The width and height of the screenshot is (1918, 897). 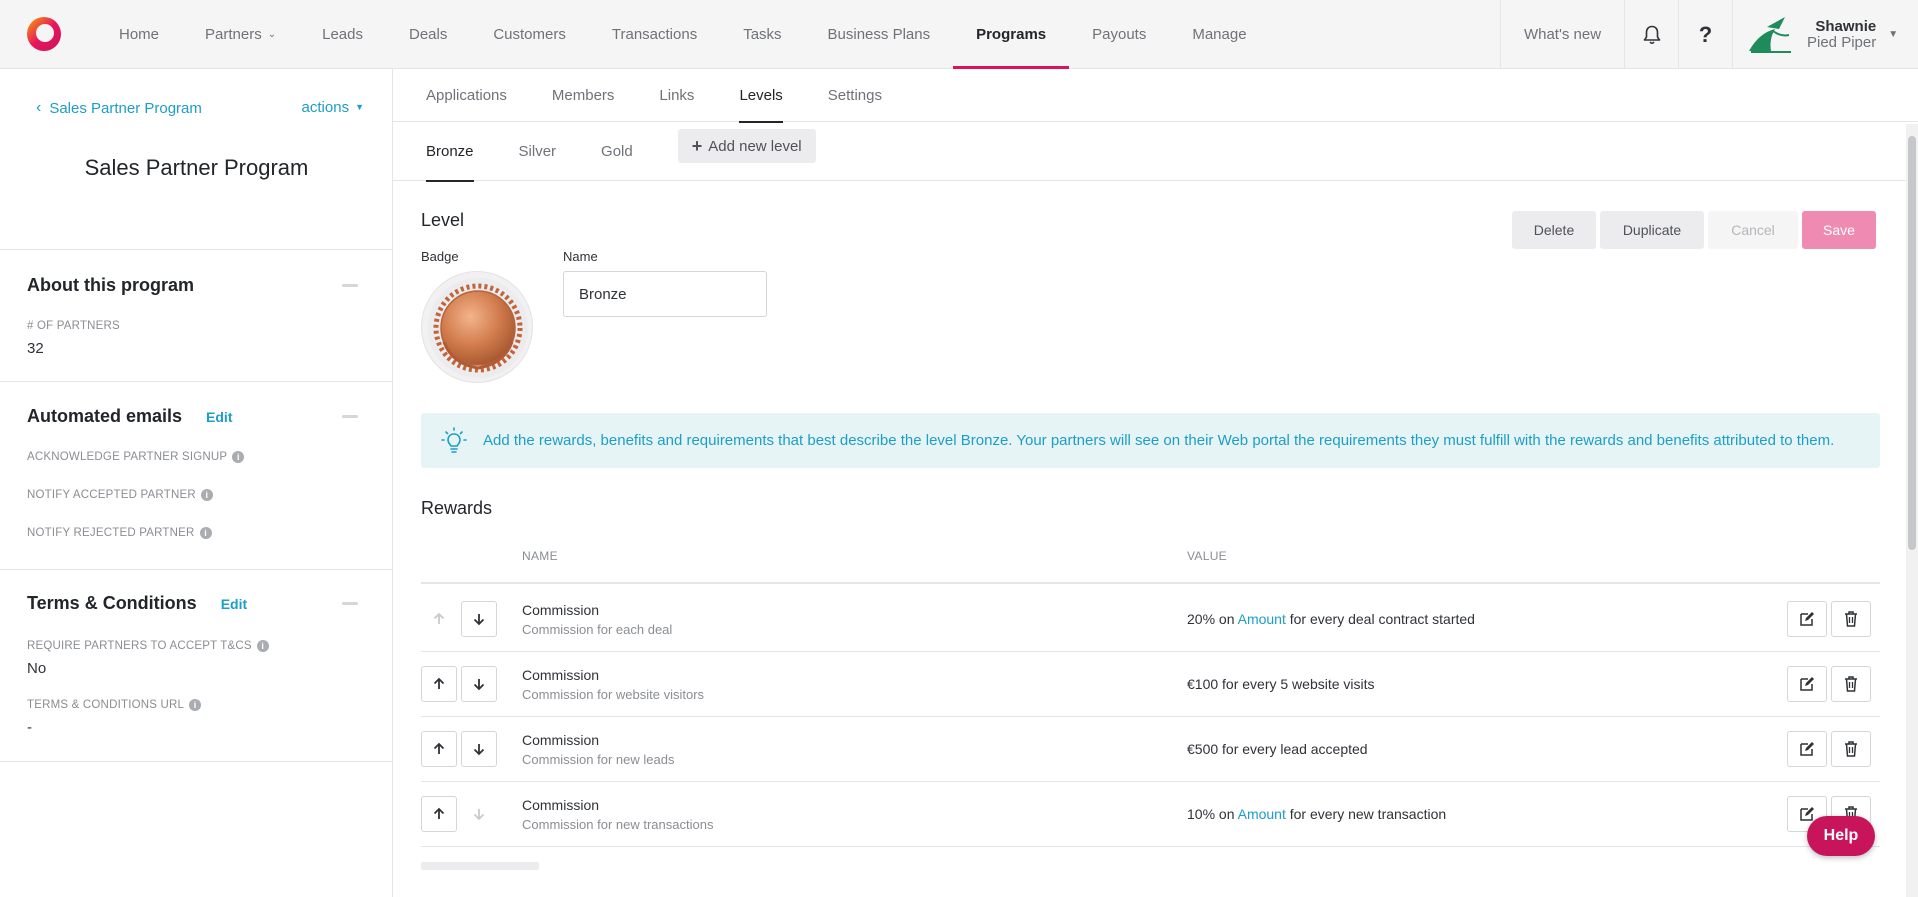 I want to click on about-heading: About this program, so click(x=110, y=285).